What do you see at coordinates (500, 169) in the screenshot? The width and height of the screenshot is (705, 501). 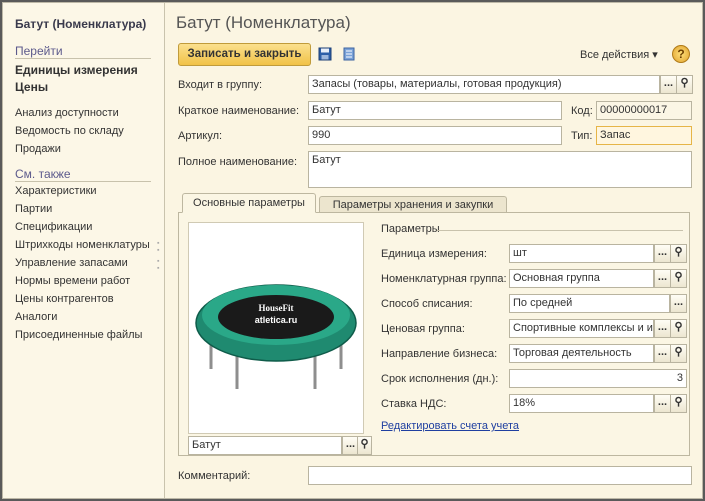 I see `full-name-field: Батут` at bounding box center [500, 169].